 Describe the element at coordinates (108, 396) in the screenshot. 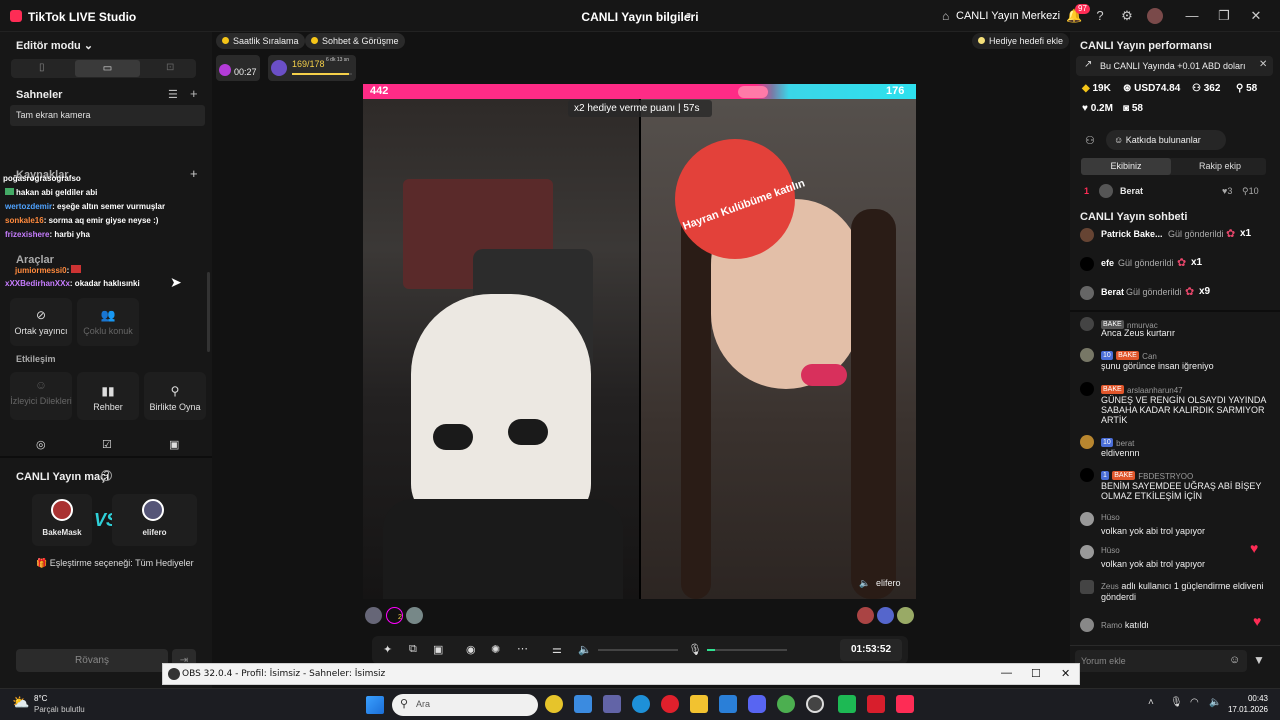

I see `guide-button: ▮▮ Rehber` at that location.